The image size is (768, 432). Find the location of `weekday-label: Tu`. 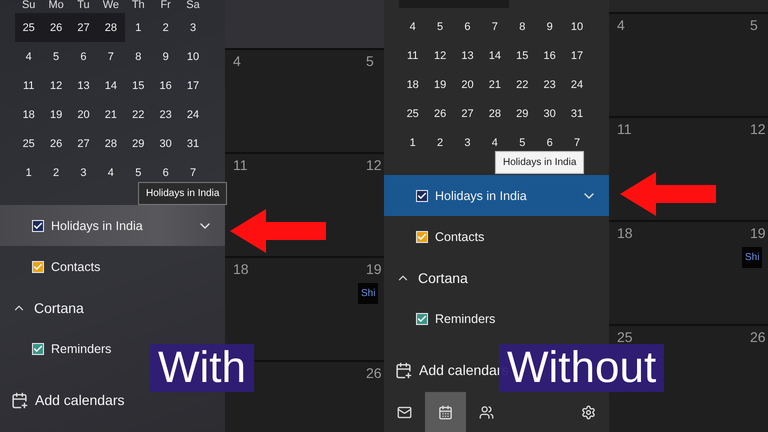

weekday-label: Tu is located at coordinates (83, 6).